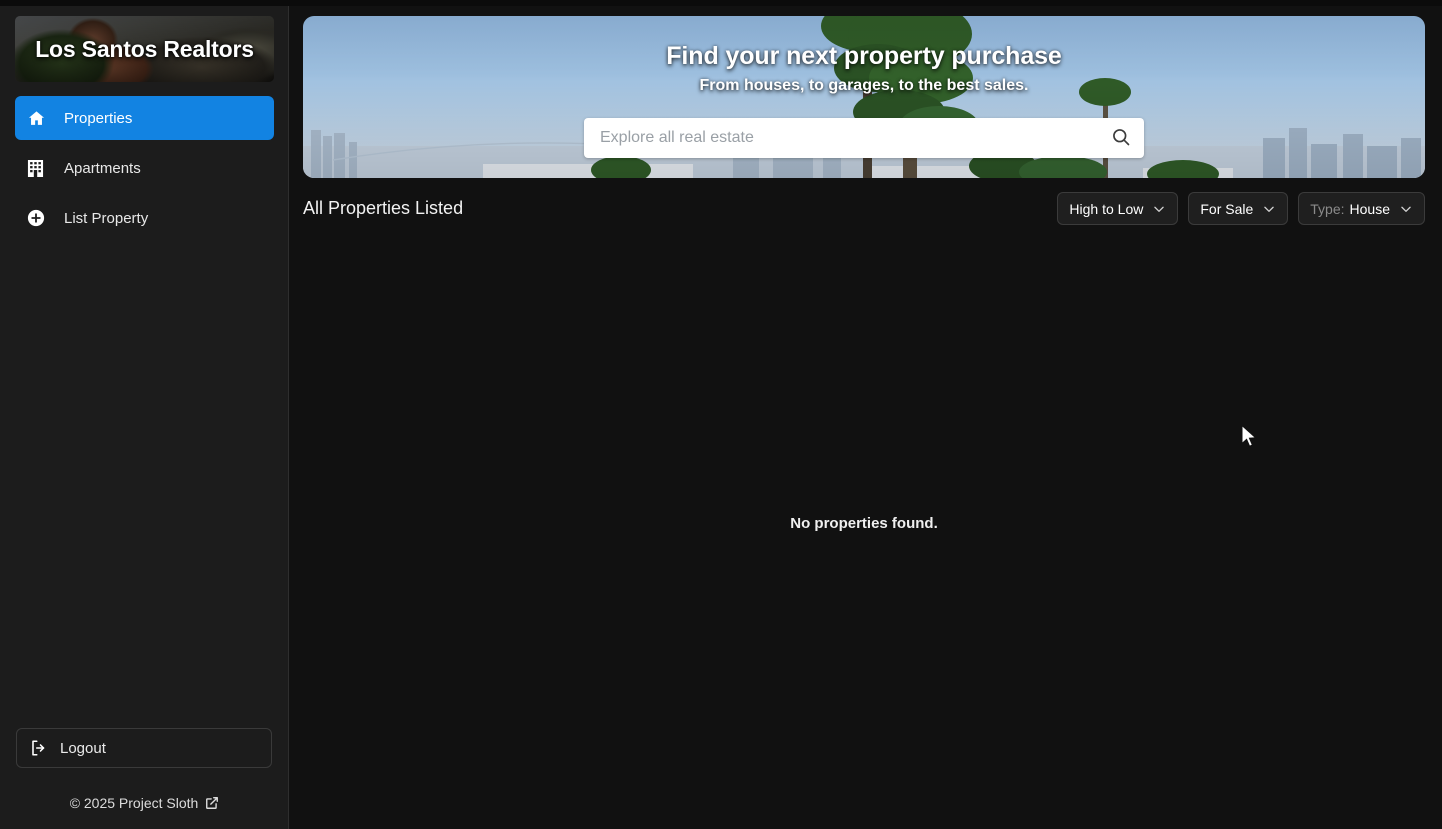  I want to click on sort-filter-dropdown: High to Low, so click(1118, 208).